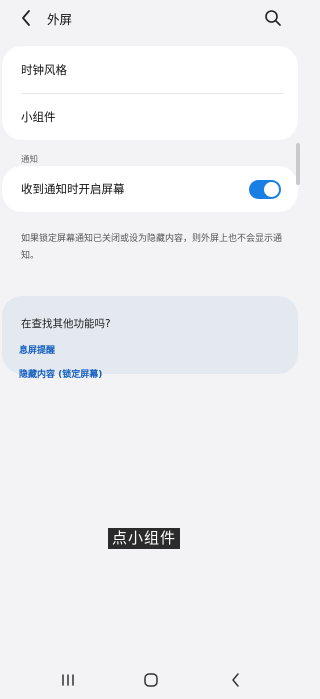  Describe the element at coordinates (37, 349) in the screenshot. I see `aod-link: 息屏提醒` at that location.